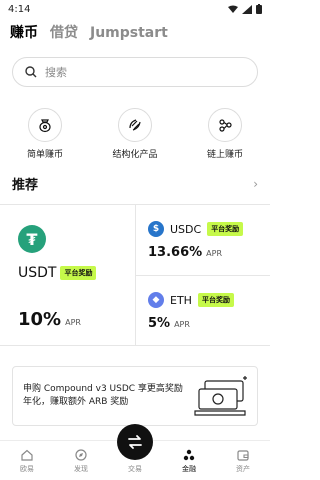 Image resolution: width=320 pixels, height=480 pixels. Describe the element at coordinates (135, 155) in the screenshot. I see `quick-label: 结构化产品` at that location.